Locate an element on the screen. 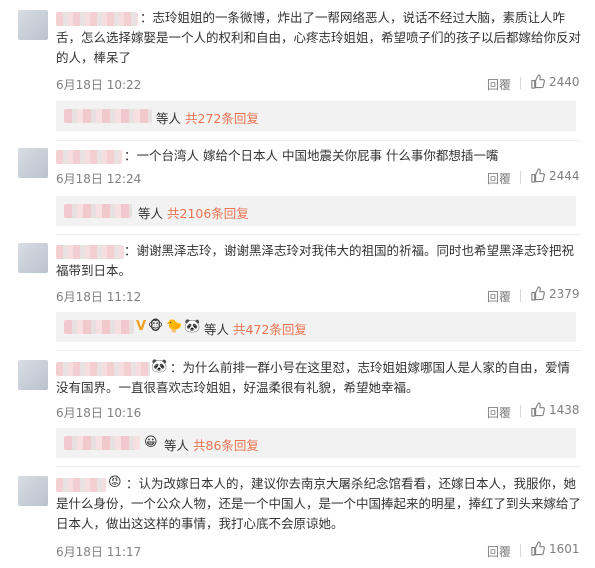  sub-reply-summary: 等人 共2106条回复 is located at coordinates (193, 212).